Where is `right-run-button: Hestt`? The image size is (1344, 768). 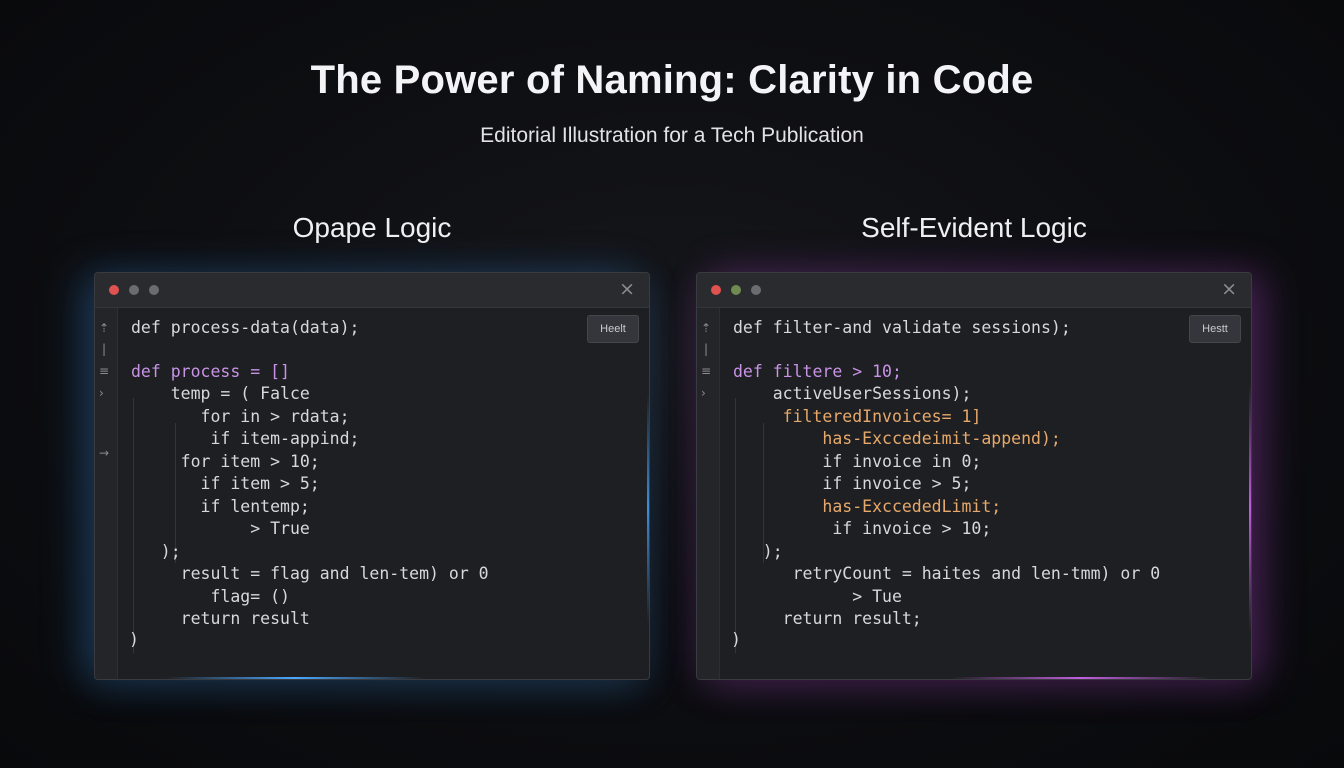 right-run-button: Hestt is located at coordinates (1215, 329).